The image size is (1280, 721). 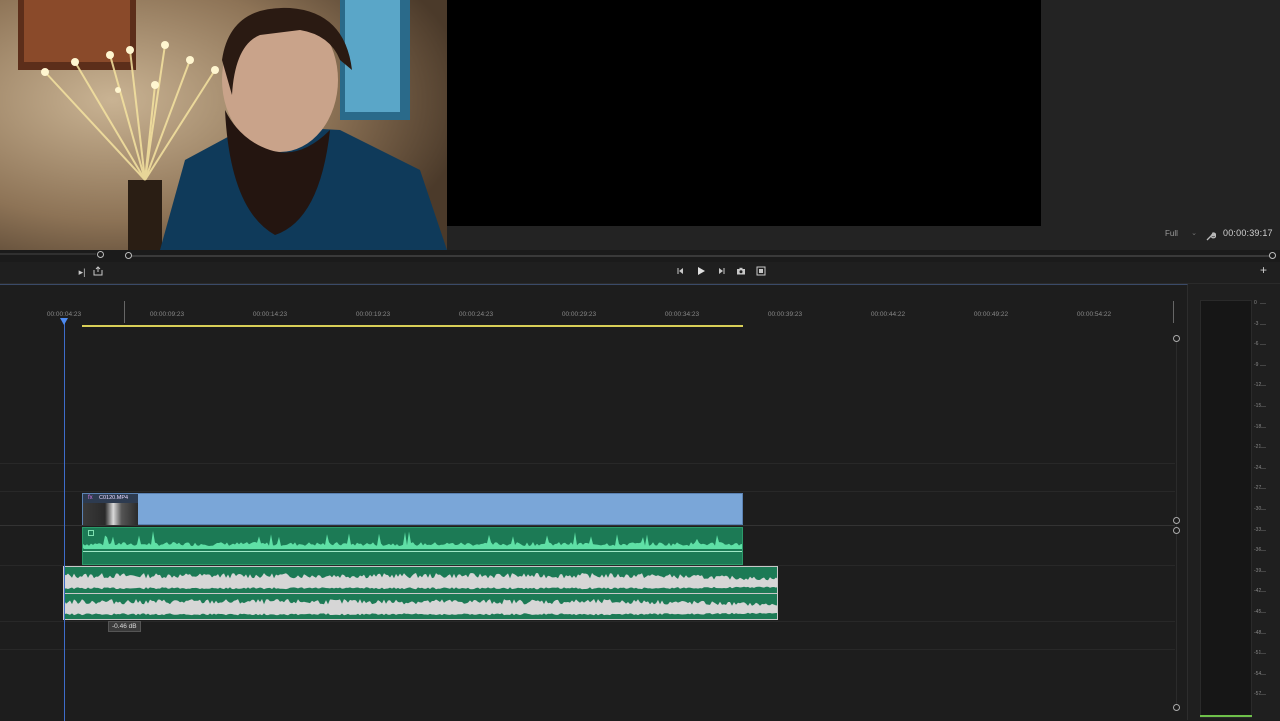 I want to click on camera-icon, so click(x=741, y=272).